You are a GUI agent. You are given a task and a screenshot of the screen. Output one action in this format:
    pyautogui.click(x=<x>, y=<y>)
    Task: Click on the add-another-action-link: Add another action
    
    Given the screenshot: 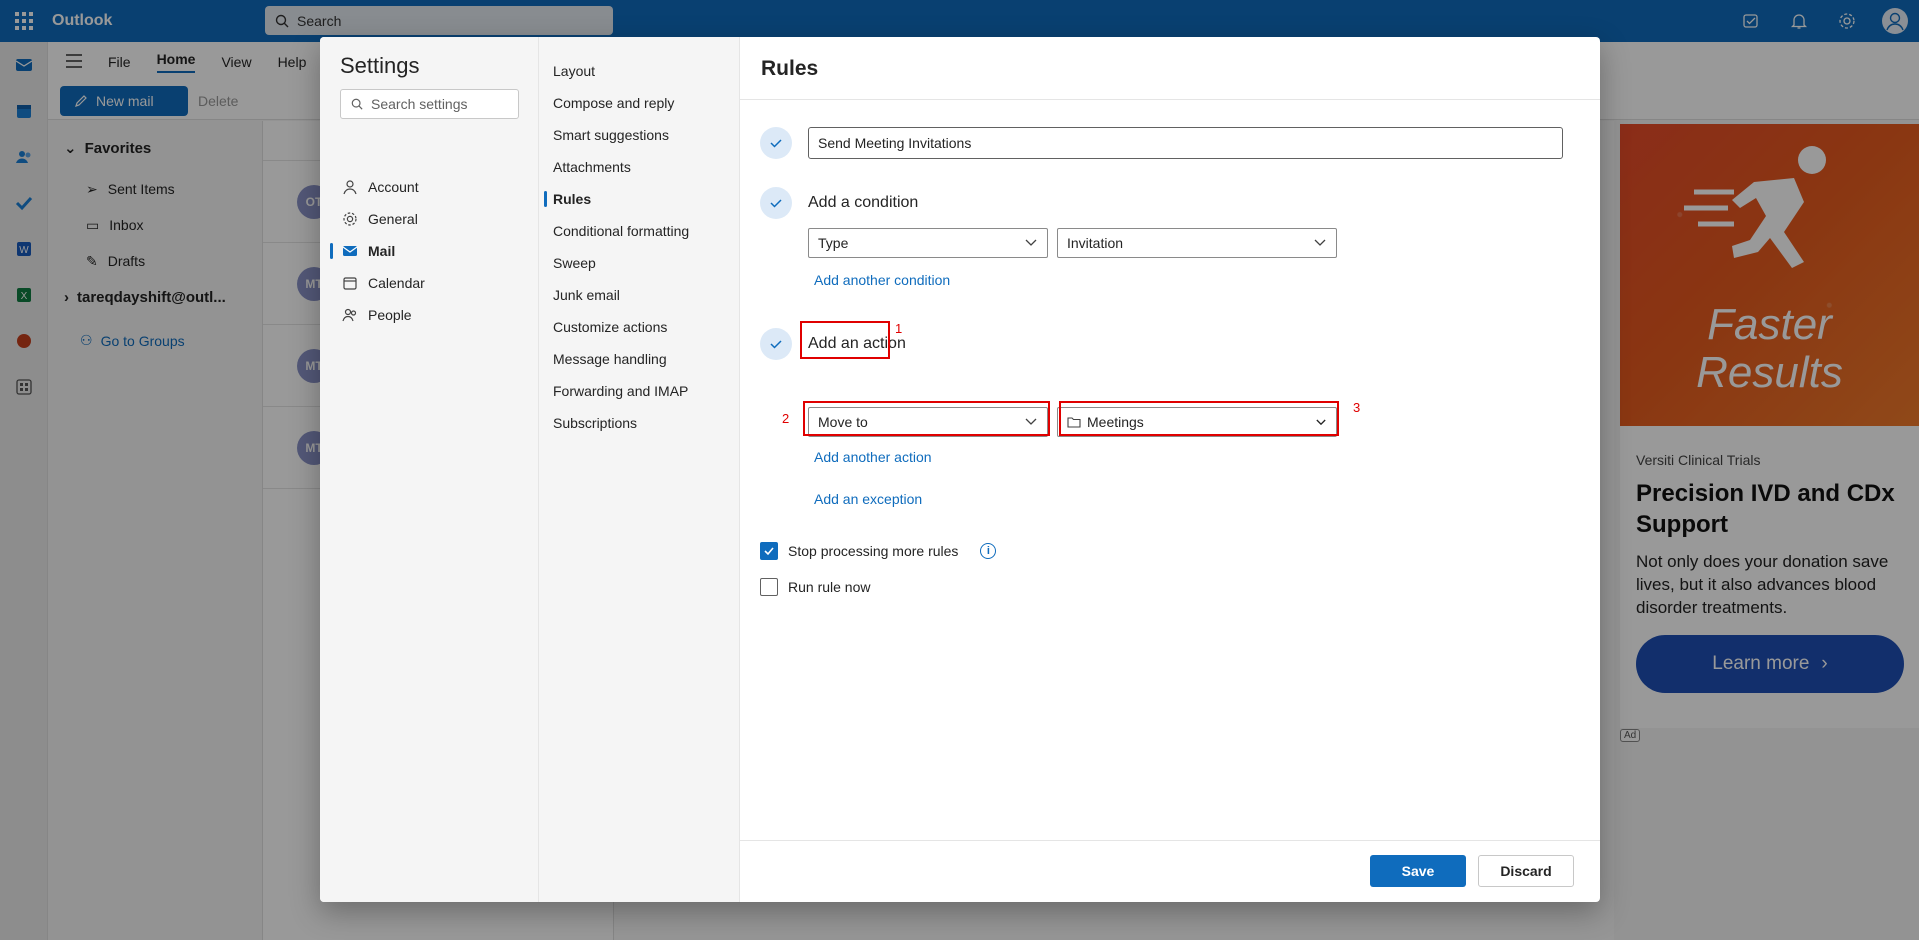 What is the action you would take?
    pyautogui.click(x=873, y=457)
    